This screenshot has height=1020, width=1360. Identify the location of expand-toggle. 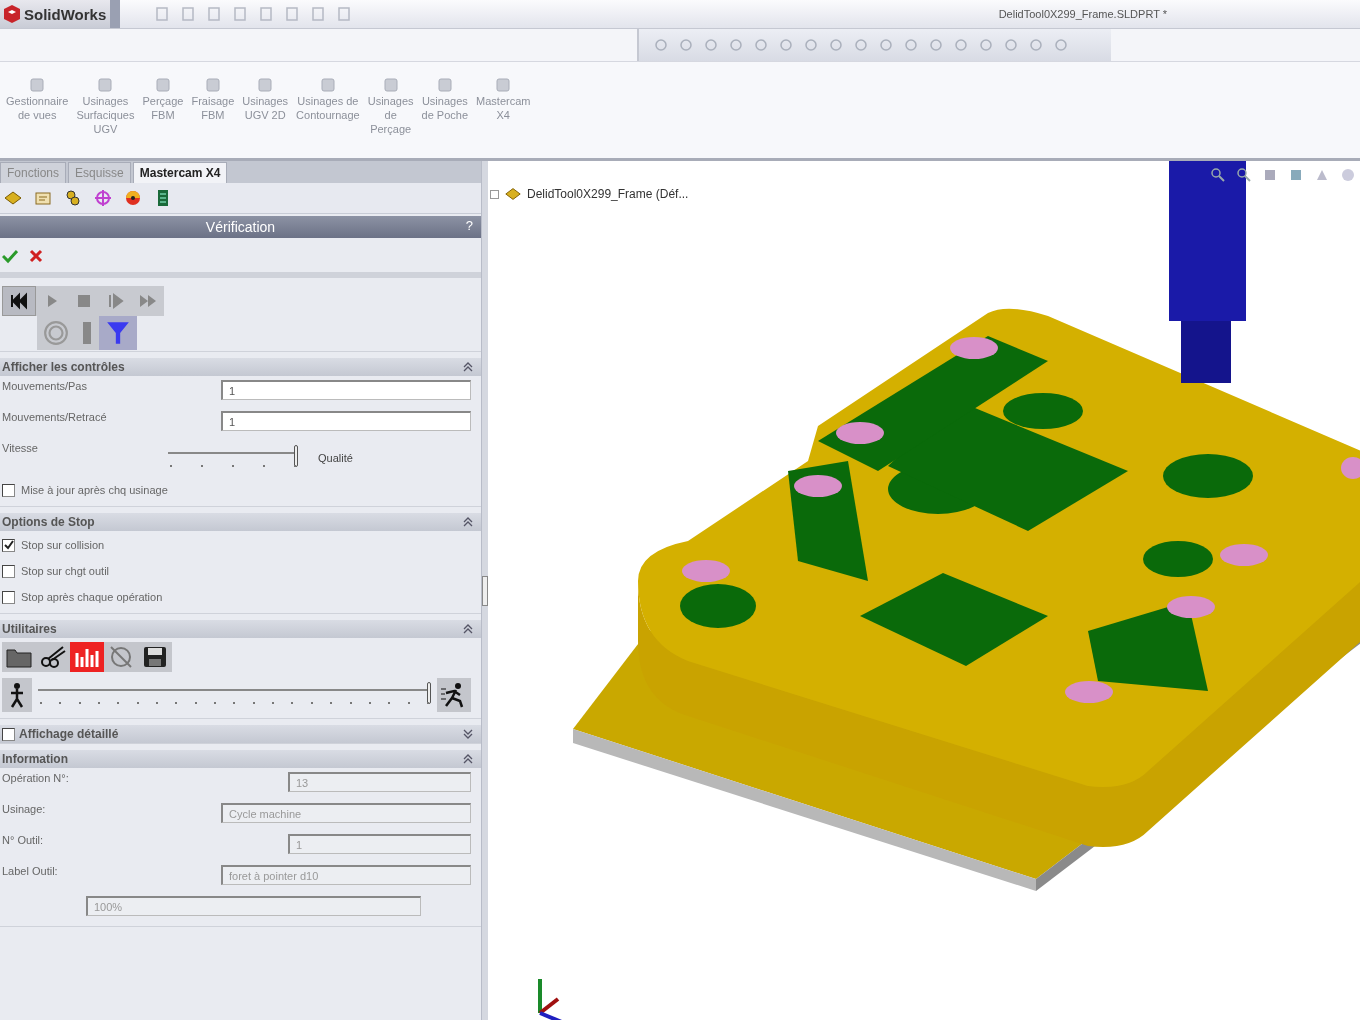
(494, 194).